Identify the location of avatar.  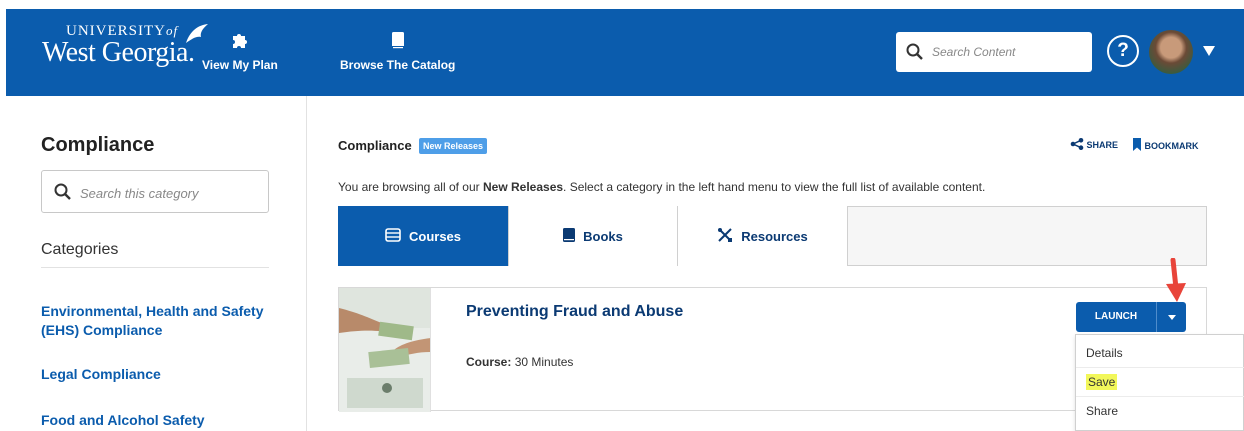
(1171, 52).